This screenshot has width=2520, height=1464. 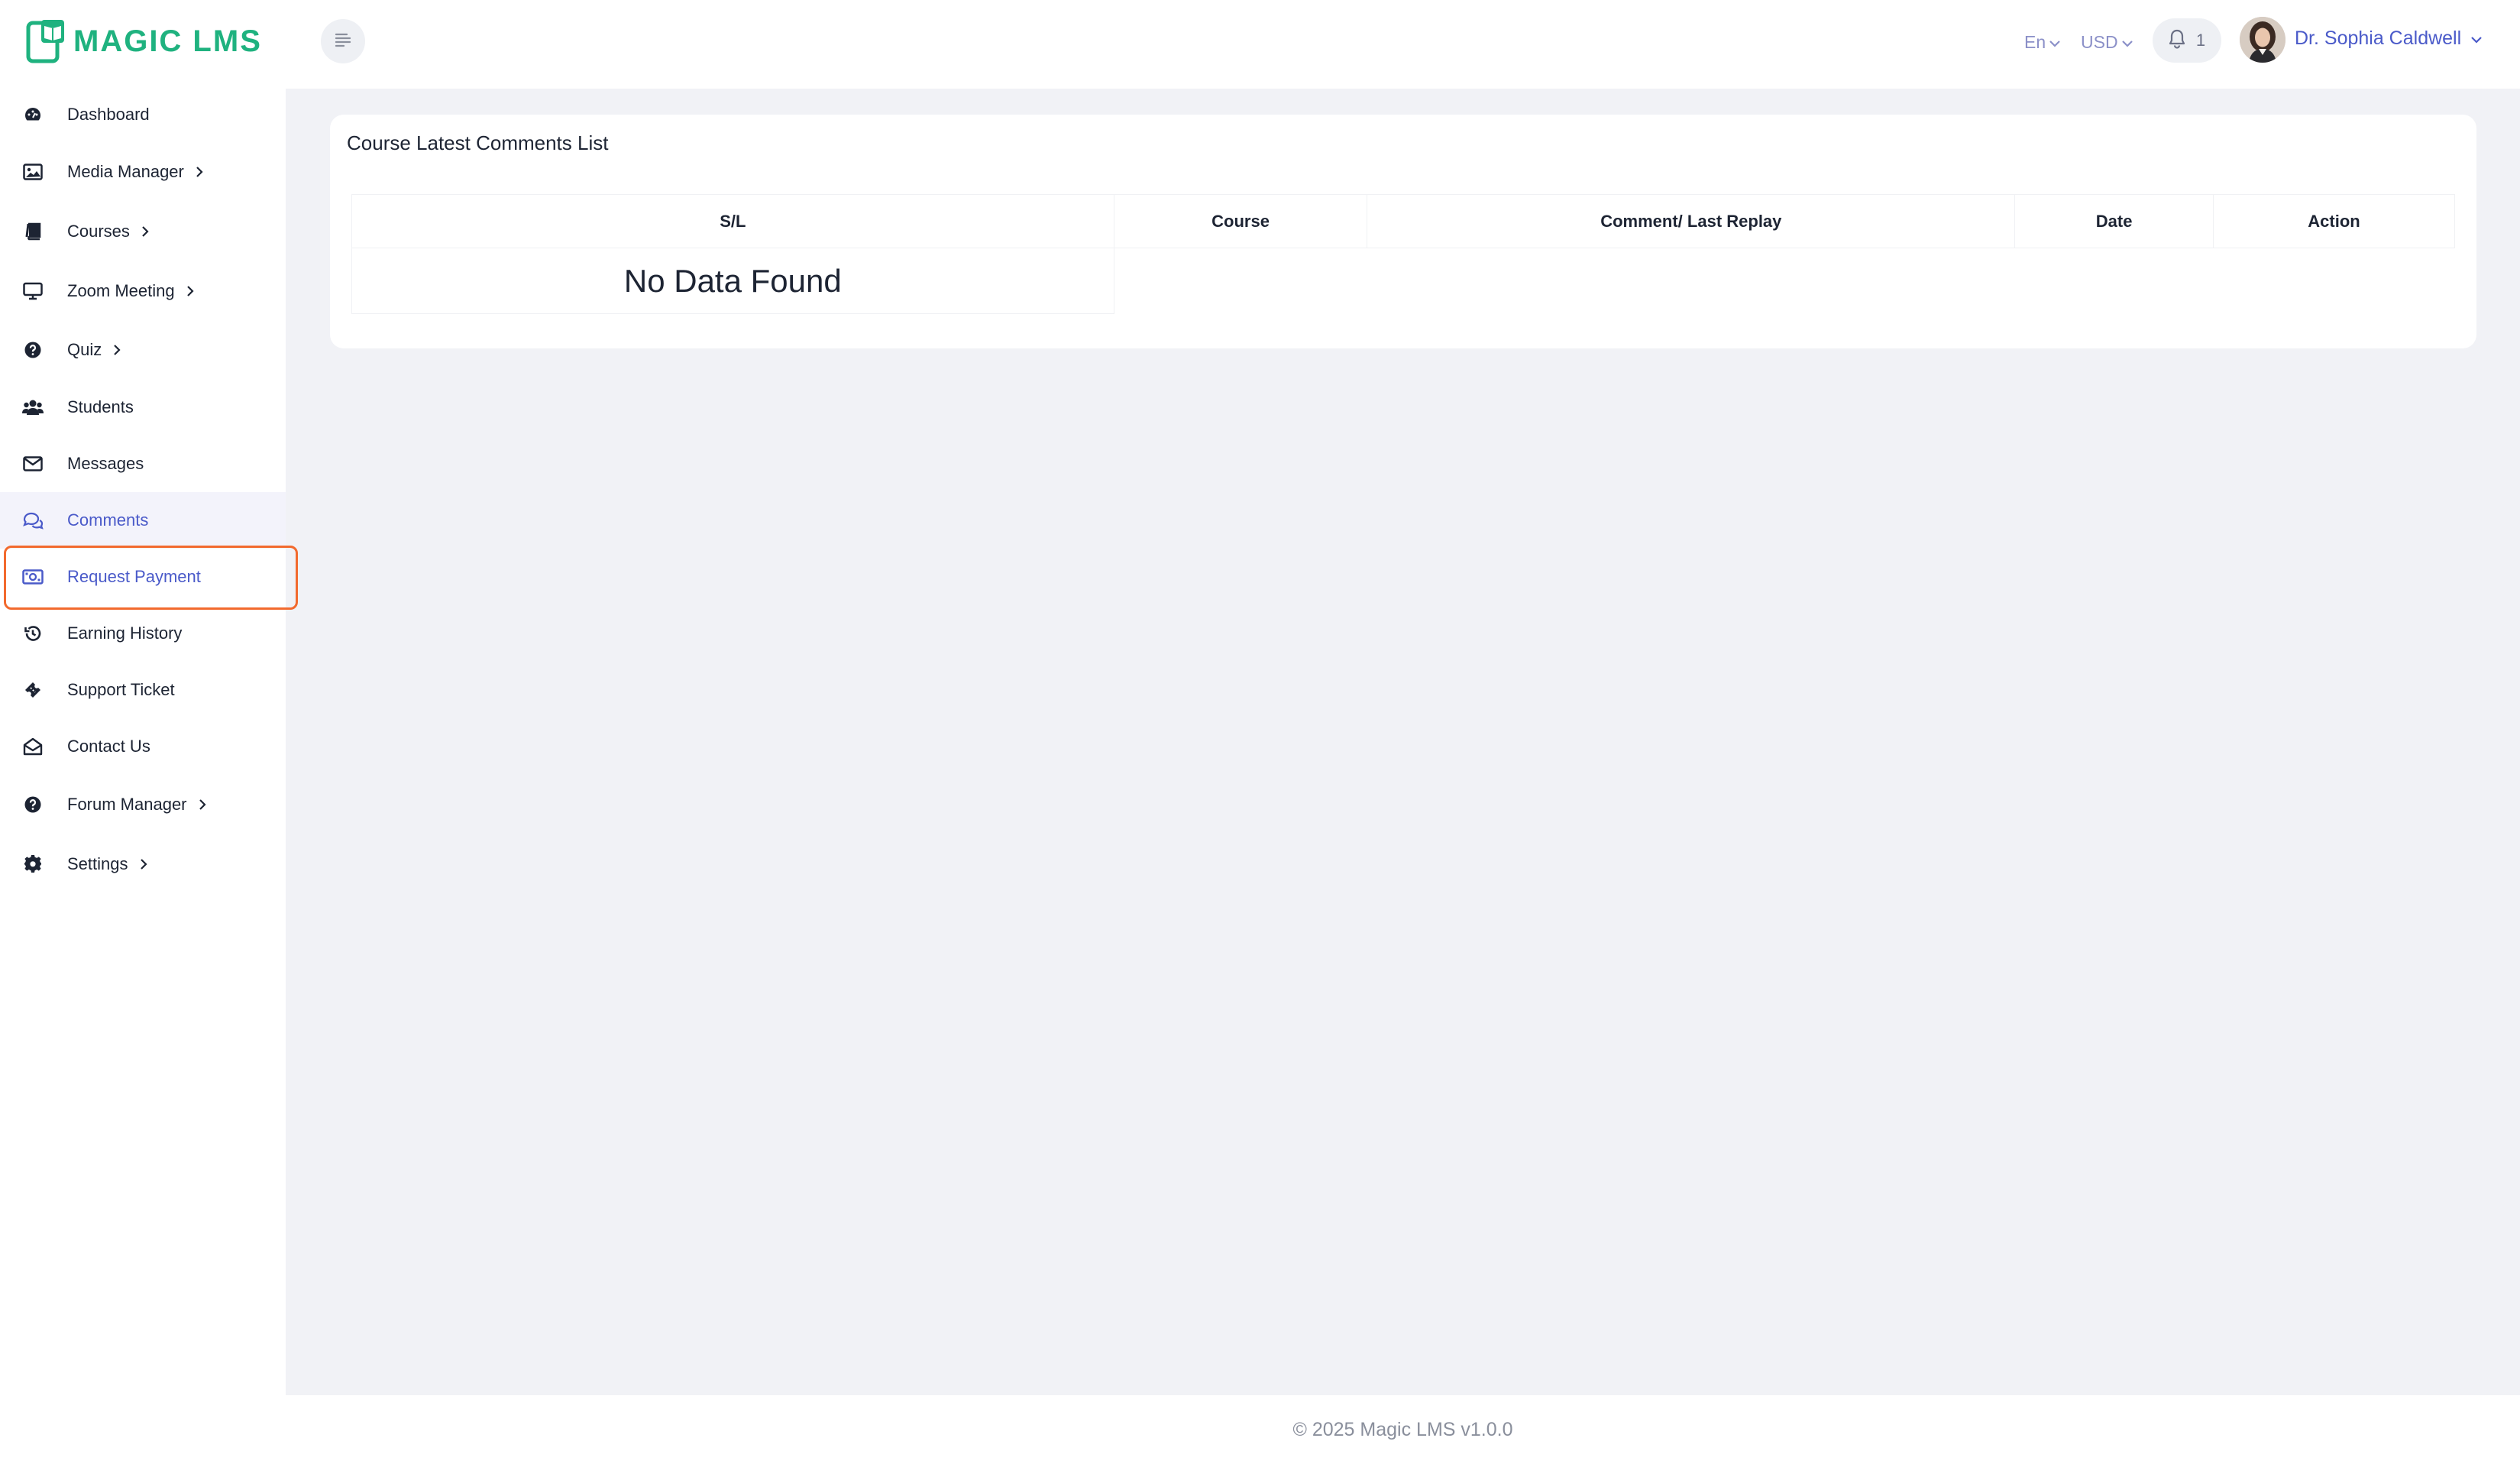 I want to click on sidebar-item-label: Forum Manager, so click(x=127, y=804).